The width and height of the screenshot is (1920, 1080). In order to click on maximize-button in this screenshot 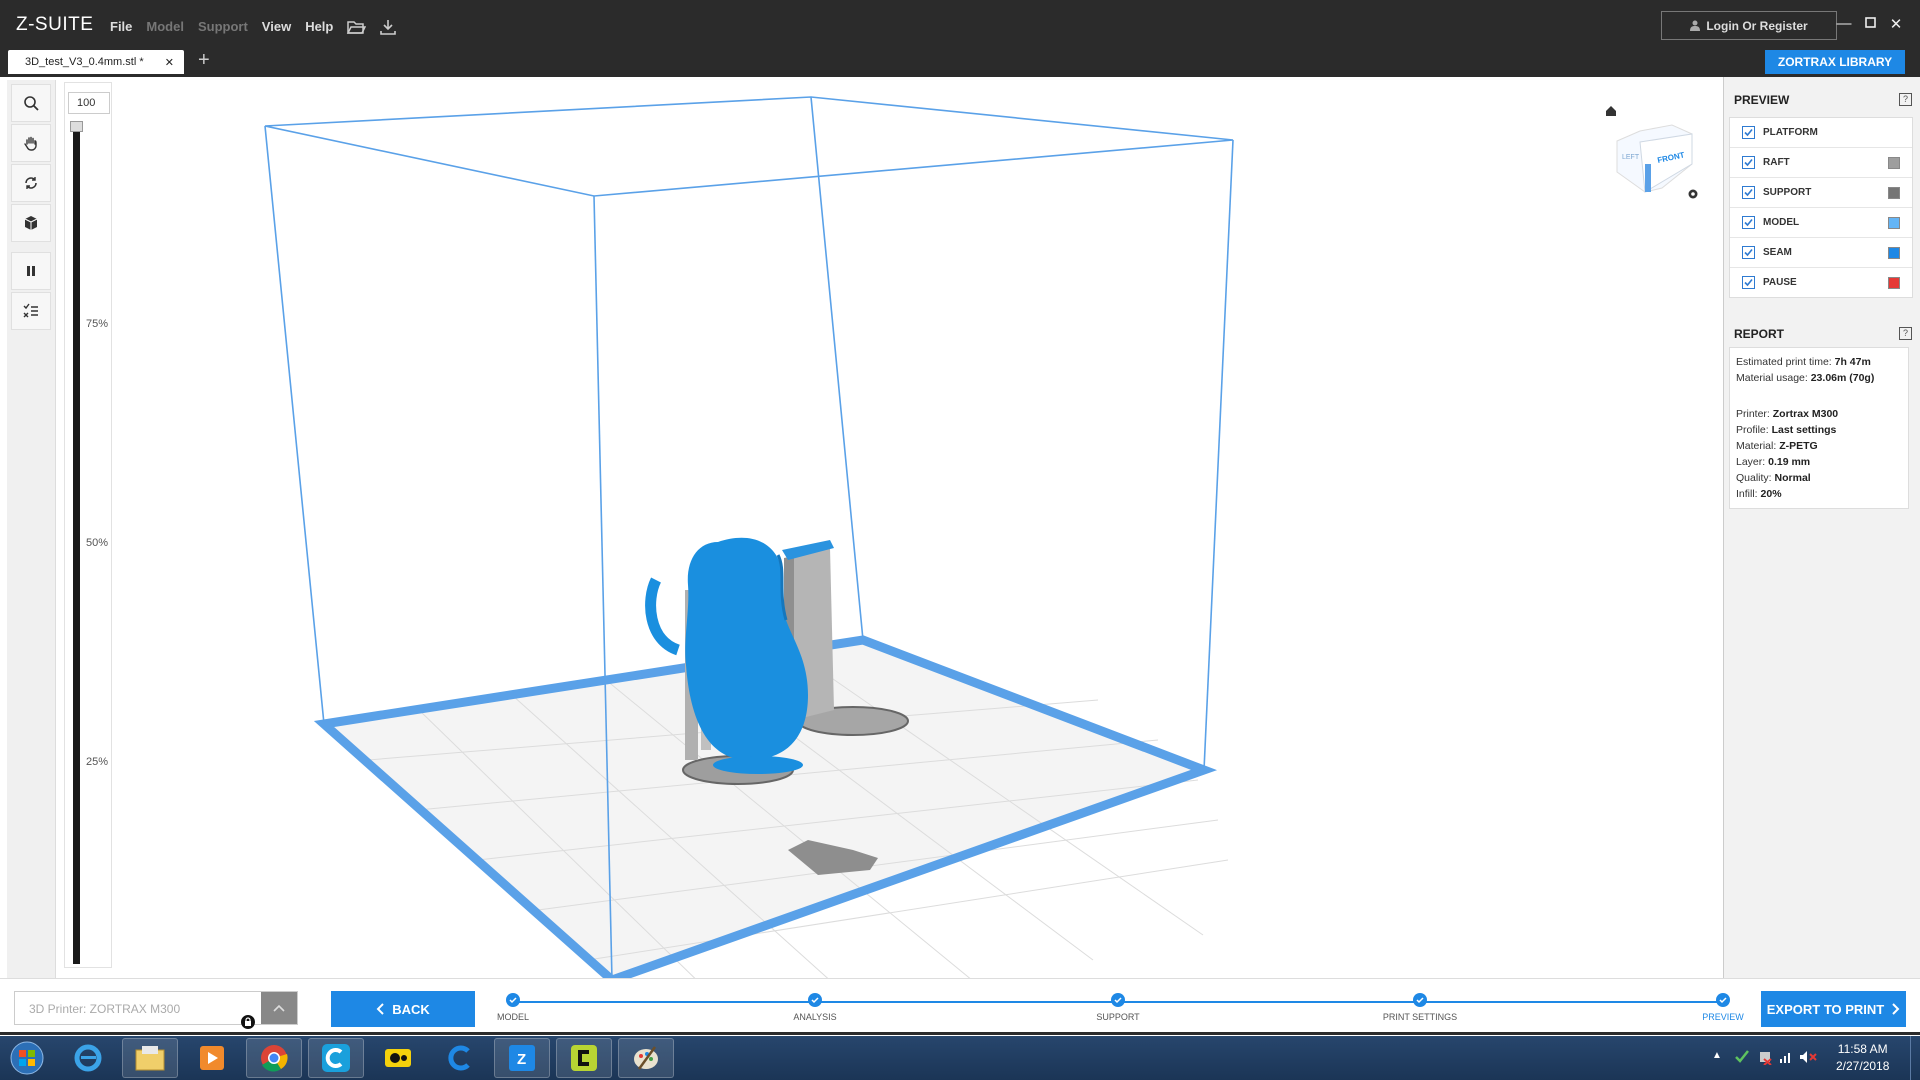, I will do `click(1870, 23)`.